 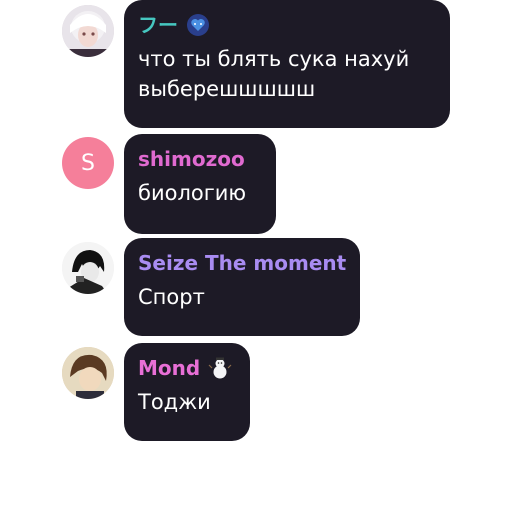 What do you see at coordinates (171, 297) in the screenshot?
I see `message-line: Спорт` at bounding box center [171, 297].